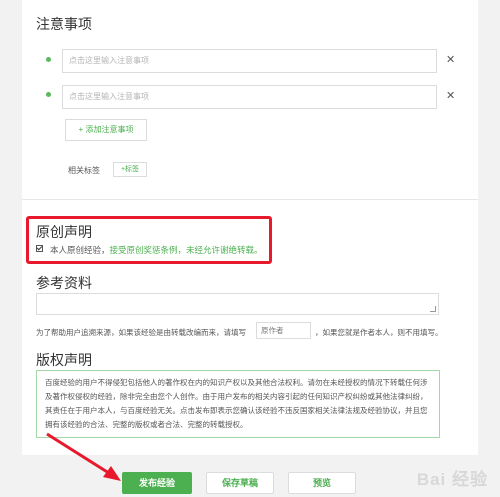 Image resolution: width=500 pixels, height=497 pixels. Describe the element at coordinates (79, 454) in the screenshot. I see `arrow-line` at that location.